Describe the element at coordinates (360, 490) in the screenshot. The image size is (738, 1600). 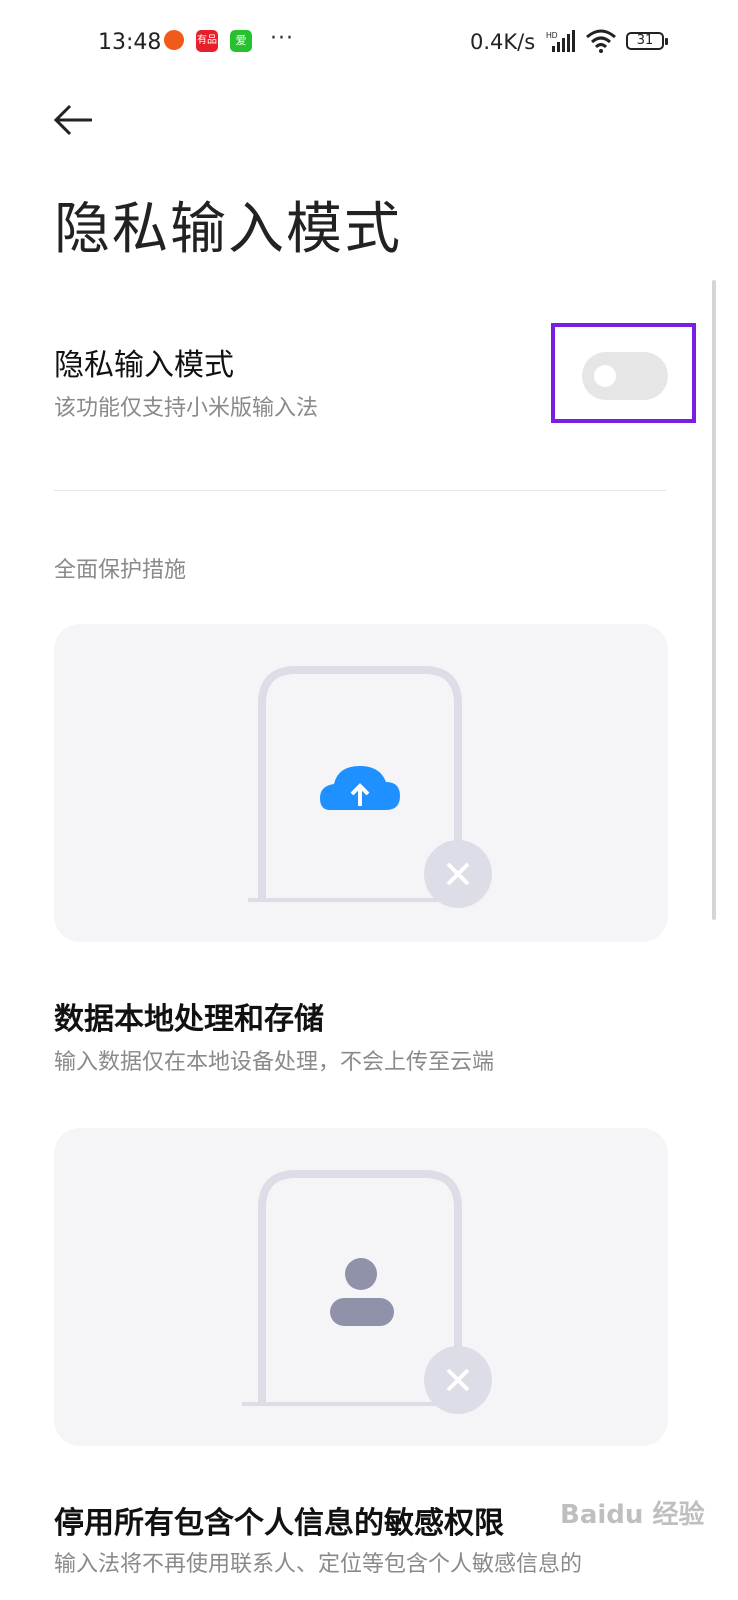
I see `divider` at that location.